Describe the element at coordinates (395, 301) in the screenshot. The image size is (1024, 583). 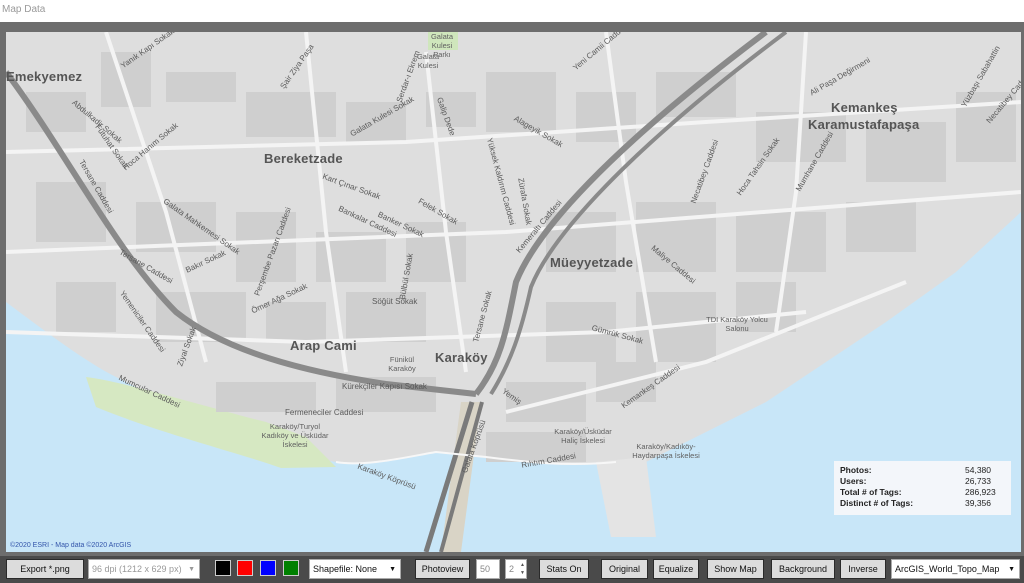
I see `street-label: Söğüt Sokak` at that location.